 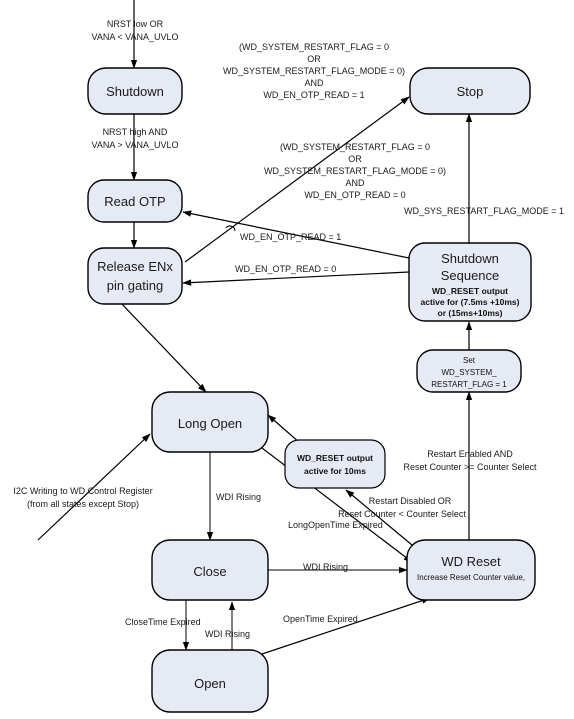 What do you see at coordinates (346, 626) in the screenshot?
I see `edge-open-to-wd-reset` at bounding box center [346, 626].